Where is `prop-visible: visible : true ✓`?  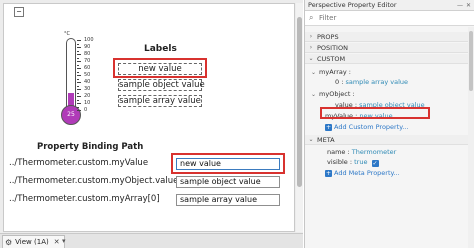 prop-visible: visible : true ✓ is located at coordinates (353, 162).